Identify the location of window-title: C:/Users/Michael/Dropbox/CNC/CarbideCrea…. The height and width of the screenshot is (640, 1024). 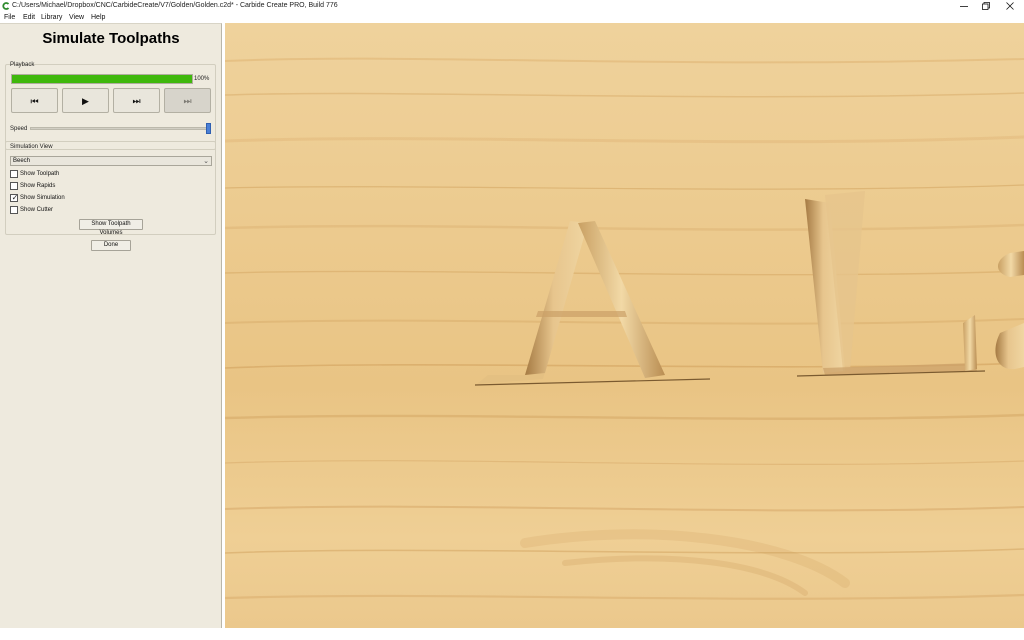
(175, 5).